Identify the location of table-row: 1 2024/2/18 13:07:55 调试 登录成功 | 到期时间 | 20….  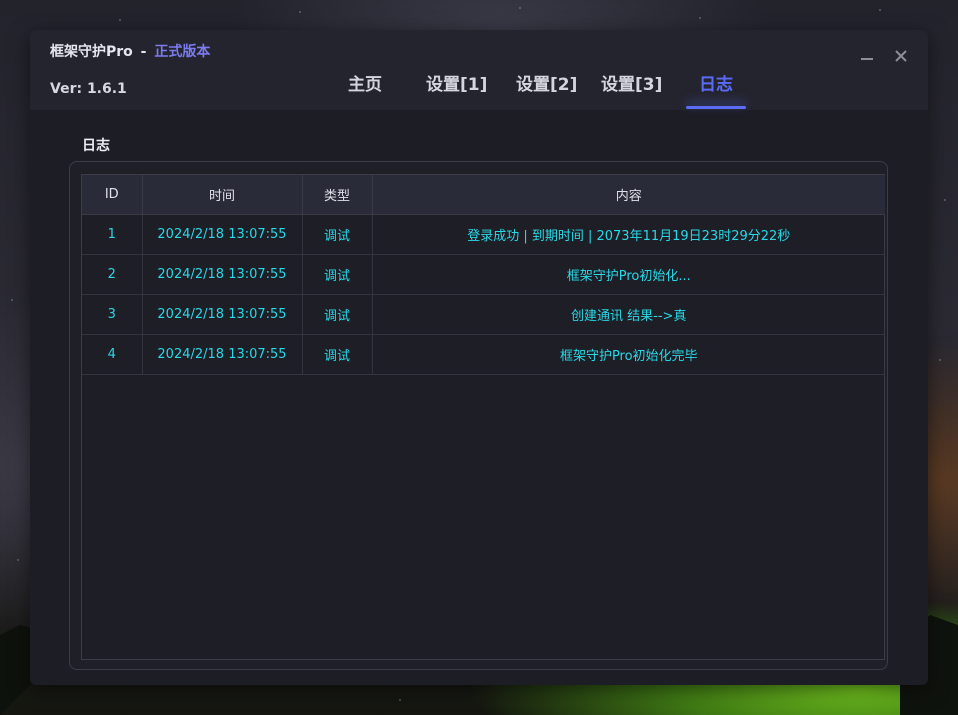
(483, 234).